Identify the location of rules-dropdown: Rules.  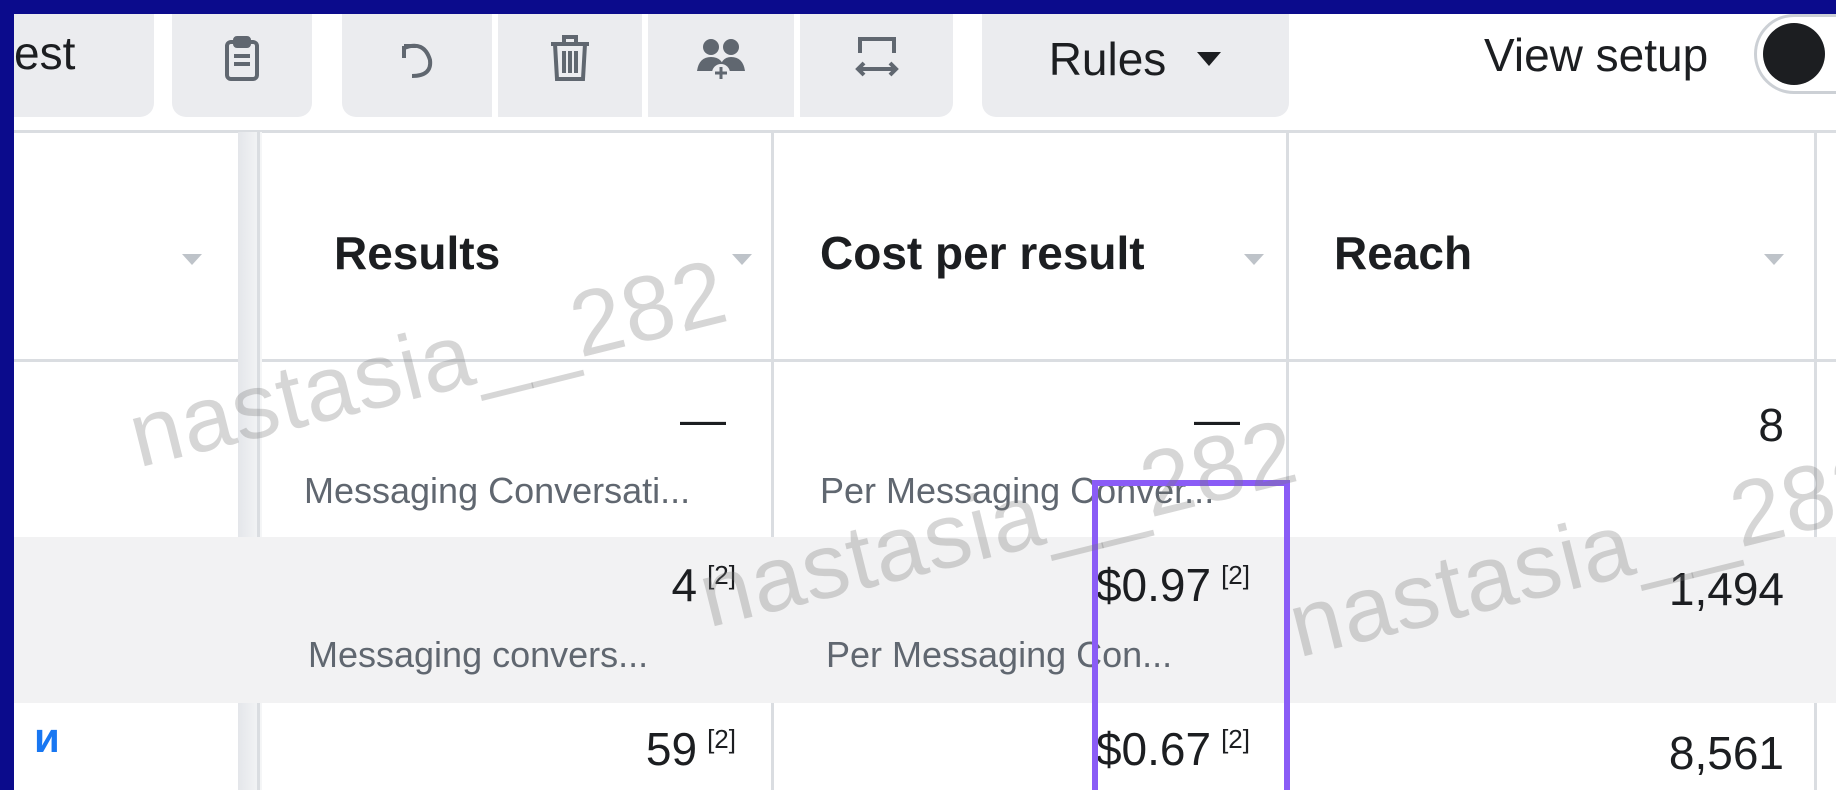
(1135, 65).